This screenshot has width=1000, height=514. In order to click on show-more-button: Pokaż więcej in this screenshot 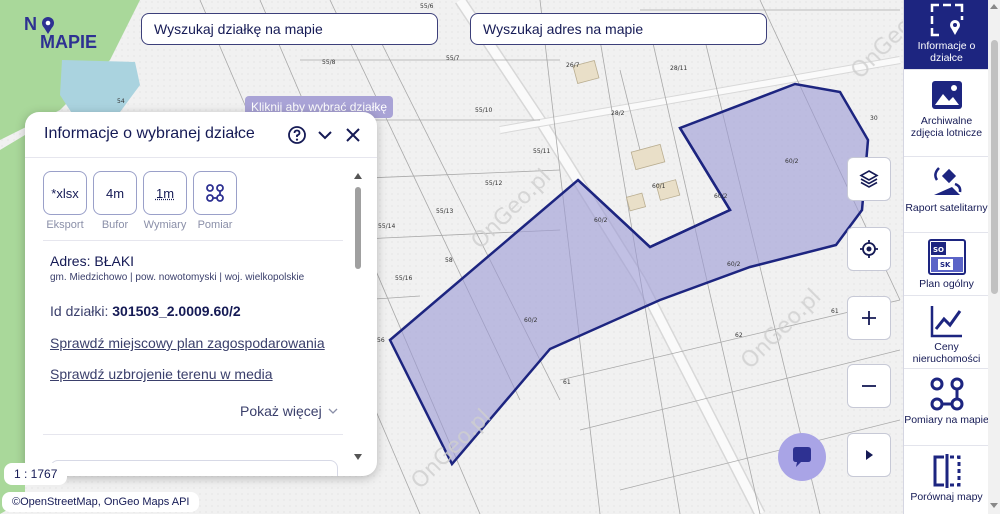, I will do `click(281, 411)`.